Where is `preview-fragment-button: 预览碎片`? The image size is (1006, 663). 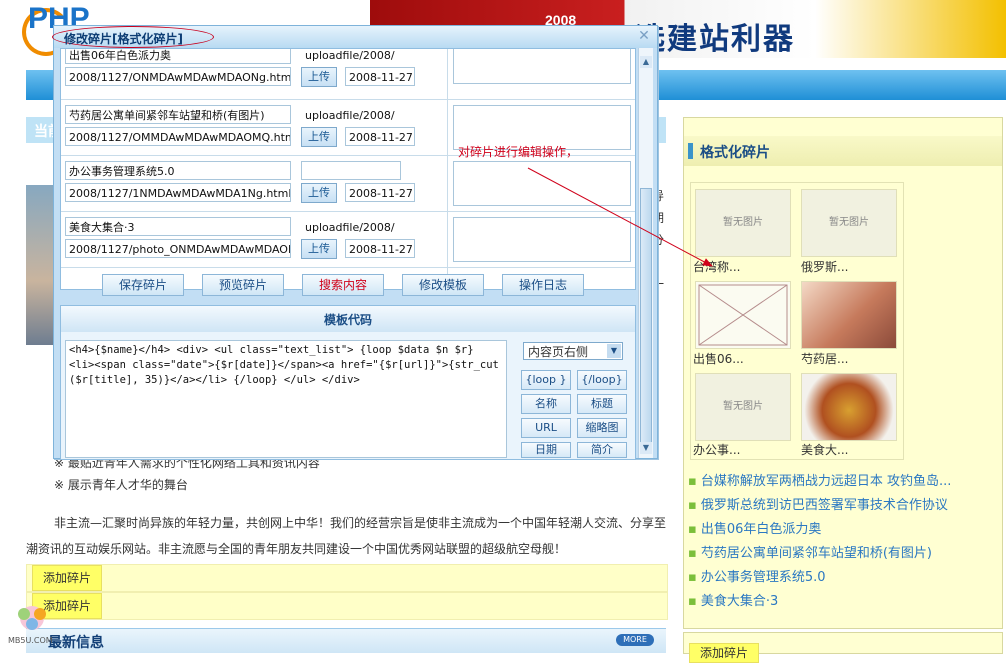
preview-fragment-button: 预览碎片 is located at coordinates (243, 285).